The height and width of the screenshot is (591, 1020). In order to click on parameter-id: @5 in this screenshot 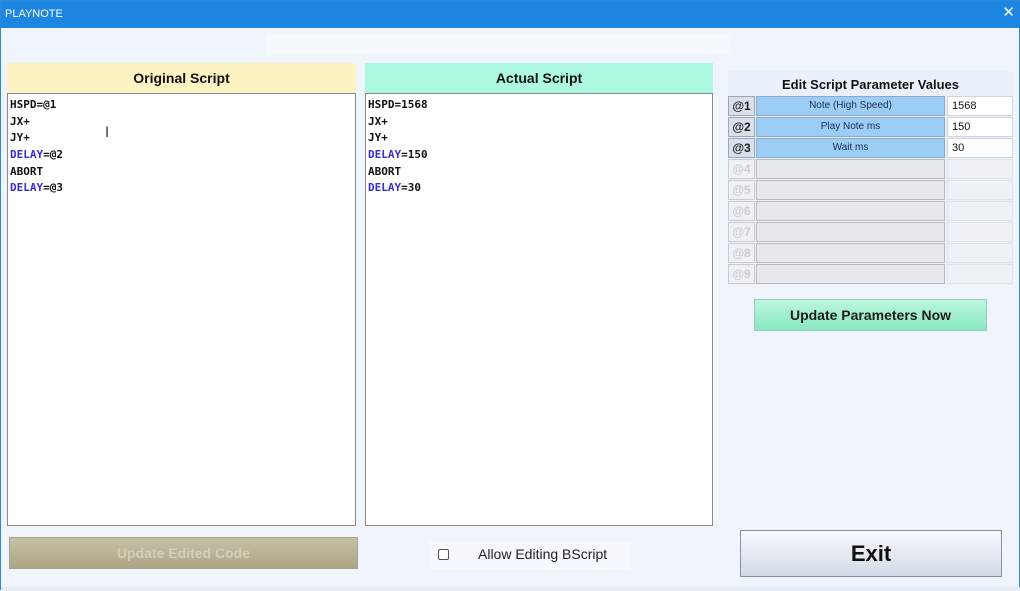, I will do `click(741, 190)`.